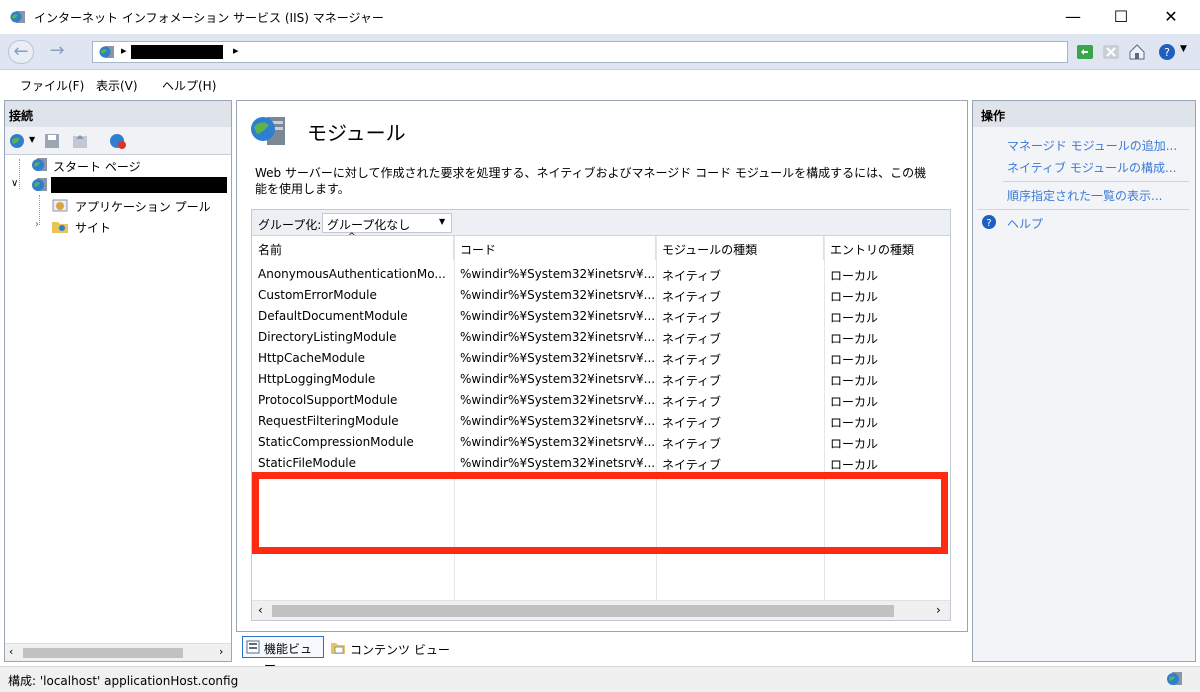 The width and height of the screenshot is (1200, 692). What do you see at coordinates (387, 223) in the screenshot?
I see `group-by-dropdown: グループ化なし ▼` at bounding box center [387, 223].